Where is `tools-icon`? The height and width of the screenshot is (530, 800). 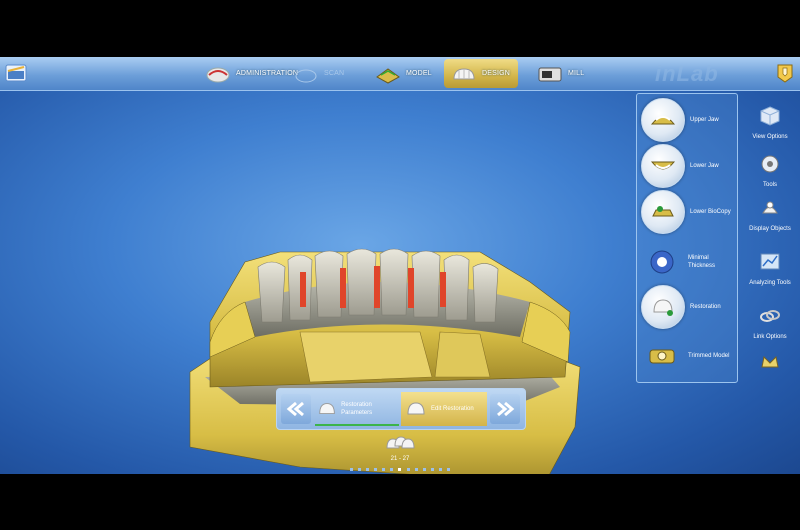 tools-icon is located at coordinates (770, 164).